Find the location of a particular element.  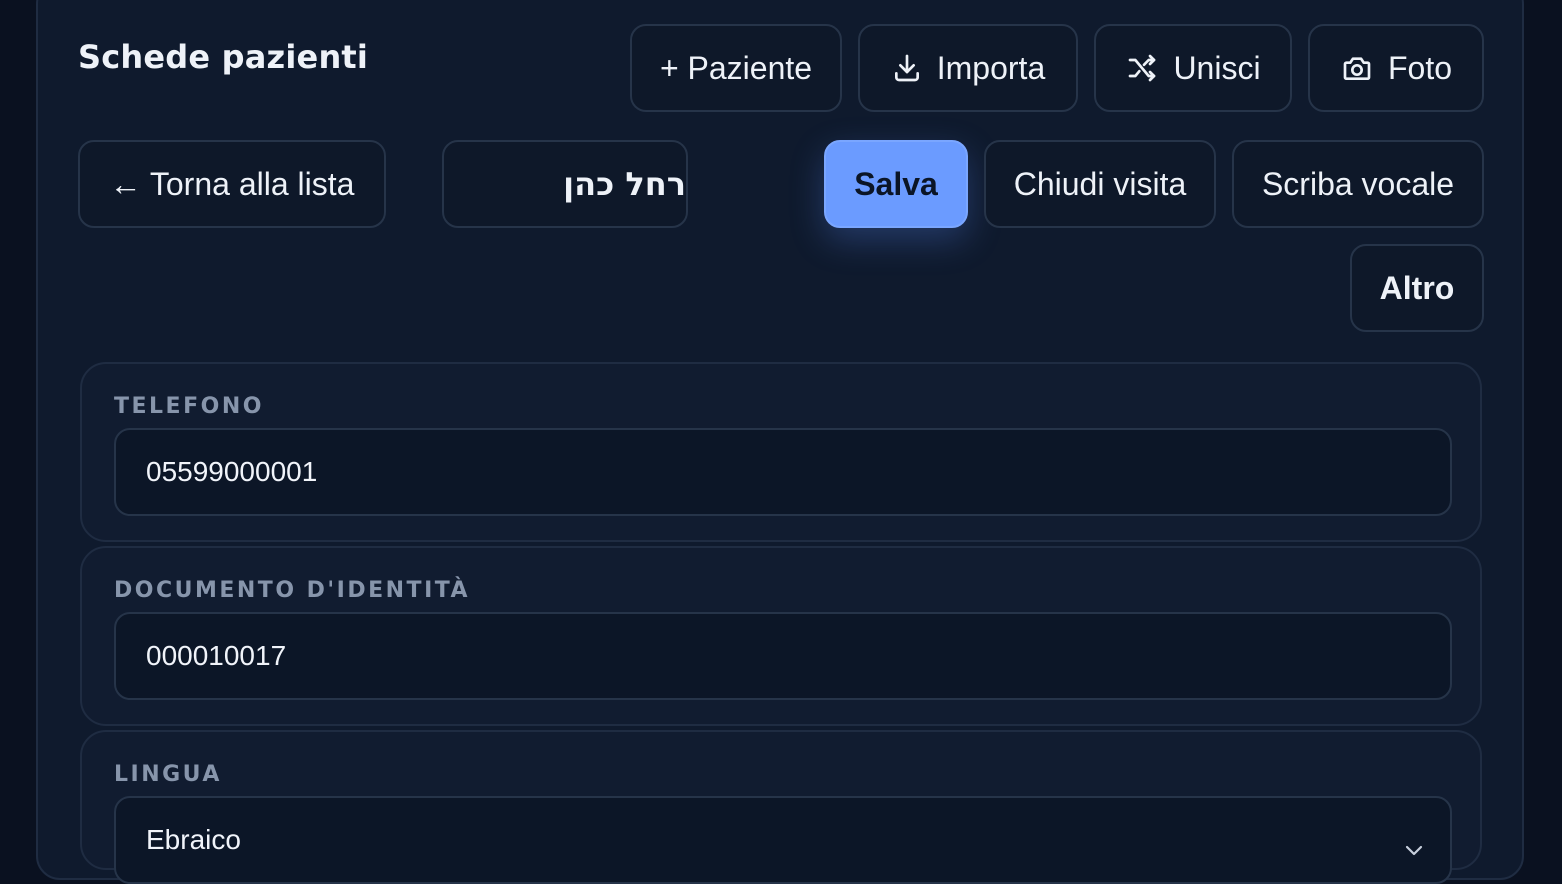

add-patient-label: + Paziente is located at coordinates (736, 67).